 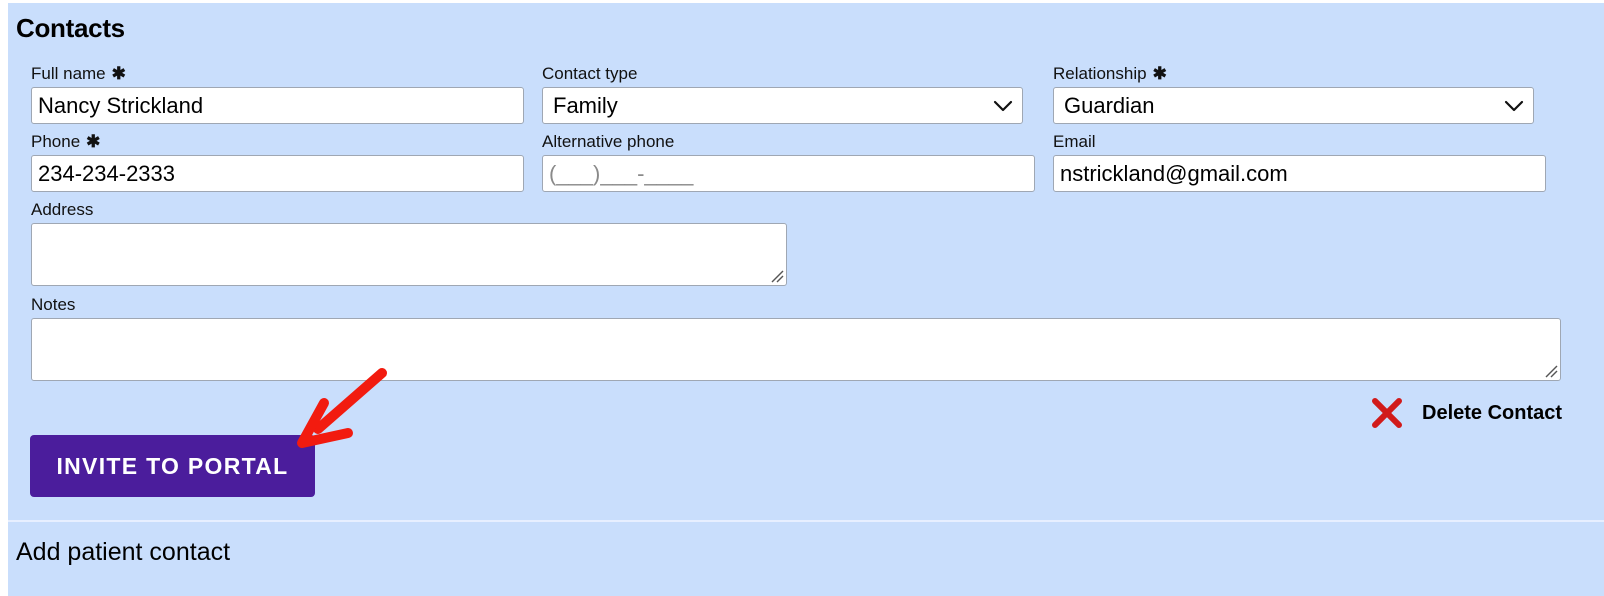 What do you see at coordinates (788, 173) in the screenshot?
I see `alt-phone-input` at bounding box center [788, 173].